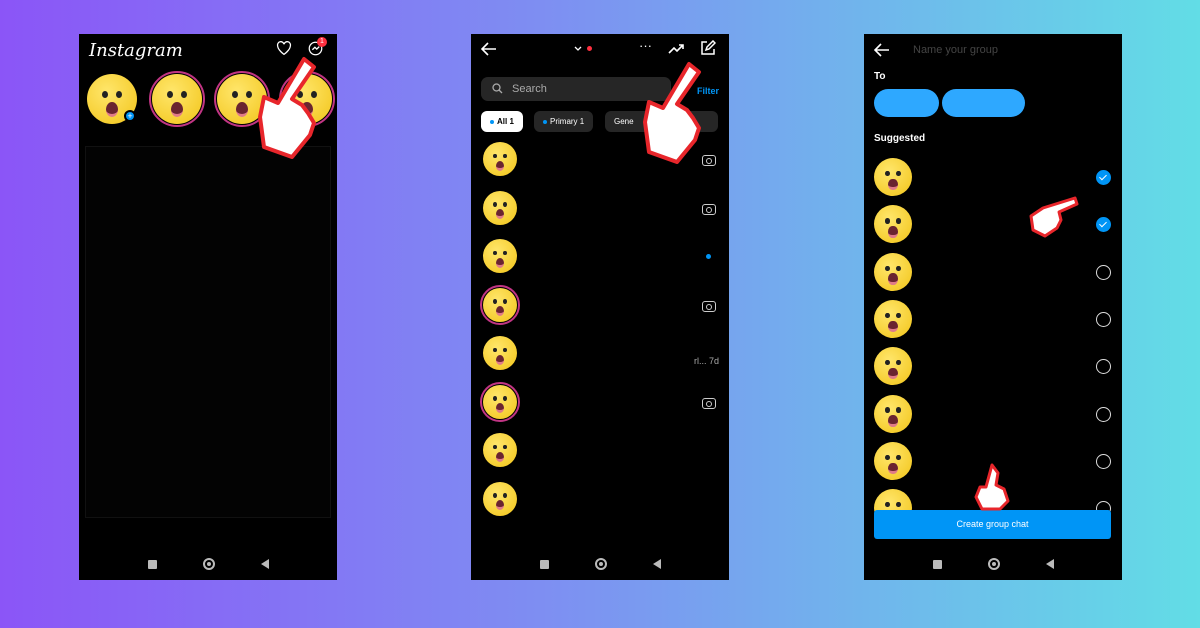 This screenshot has width=1200, height=628. What do you see at coordinates (502, 121) in the screenshot?
I see `chip-all: All 1` at bounding box center [502, 121].